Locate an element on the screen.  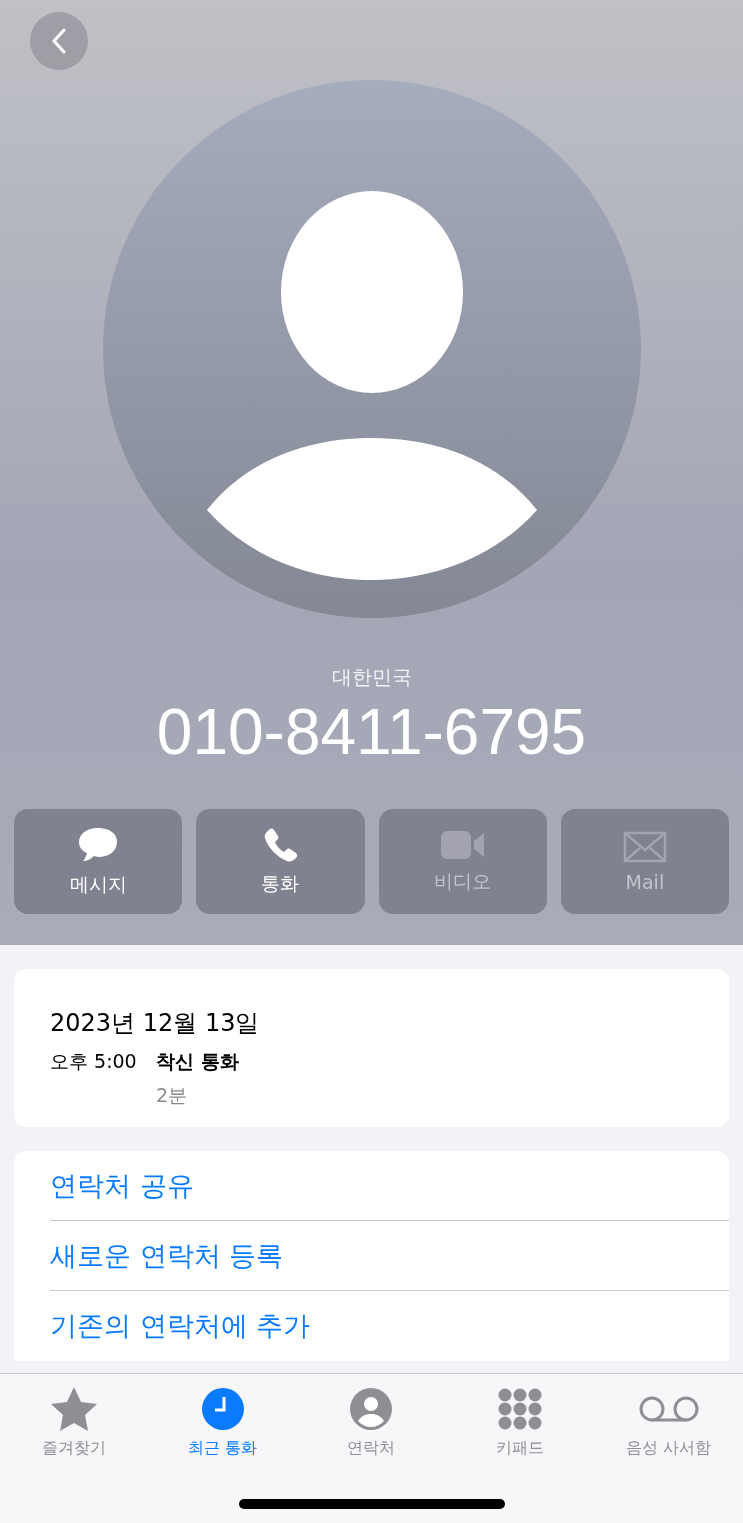
message-button: 메시지 is located at coordinates (98, 861).